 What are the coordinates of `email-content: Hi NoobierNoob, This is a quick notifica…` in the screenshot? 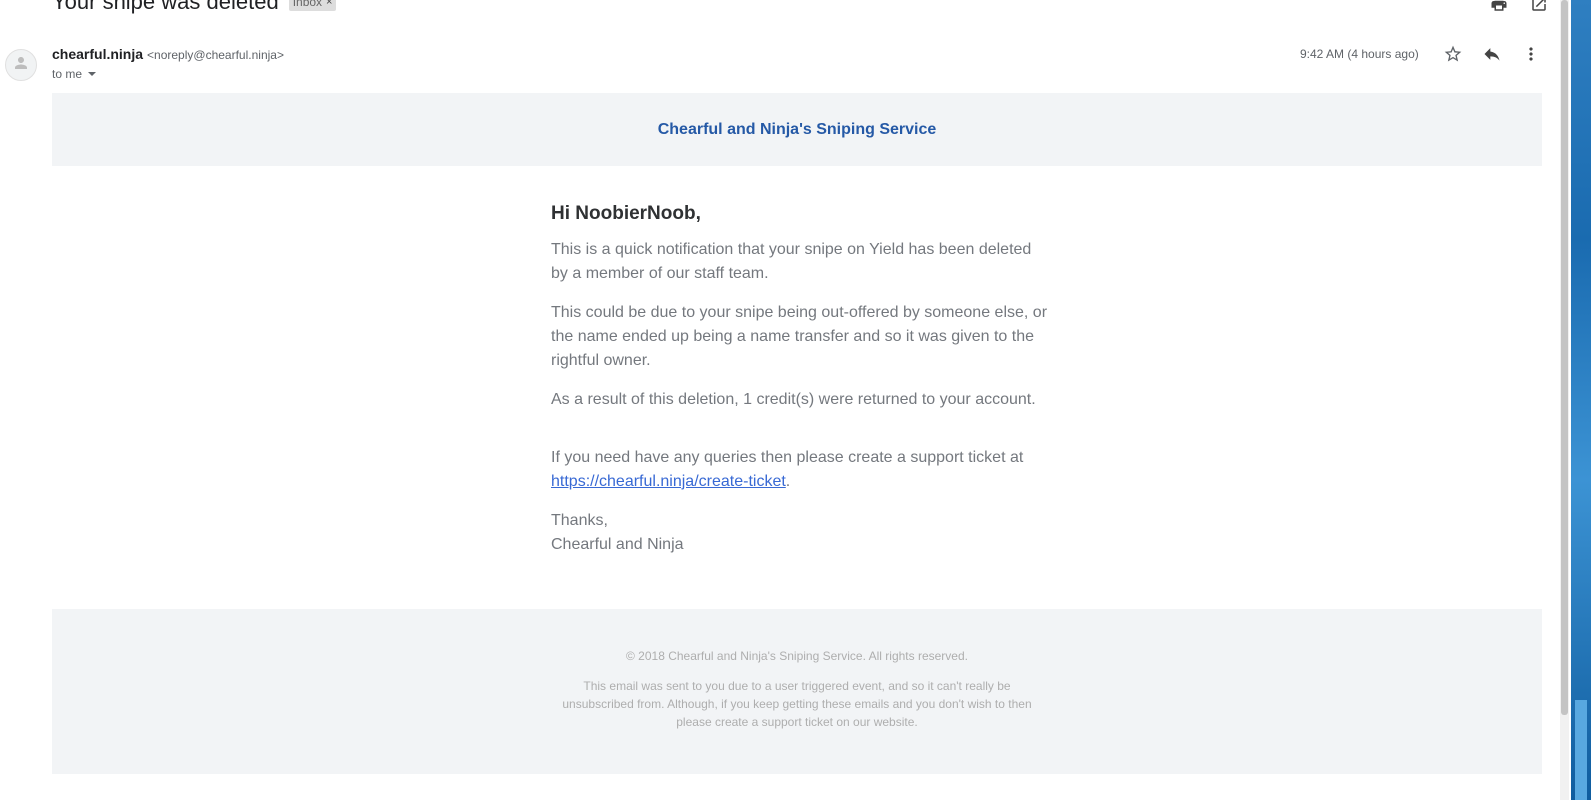 It's located at (801, 387).